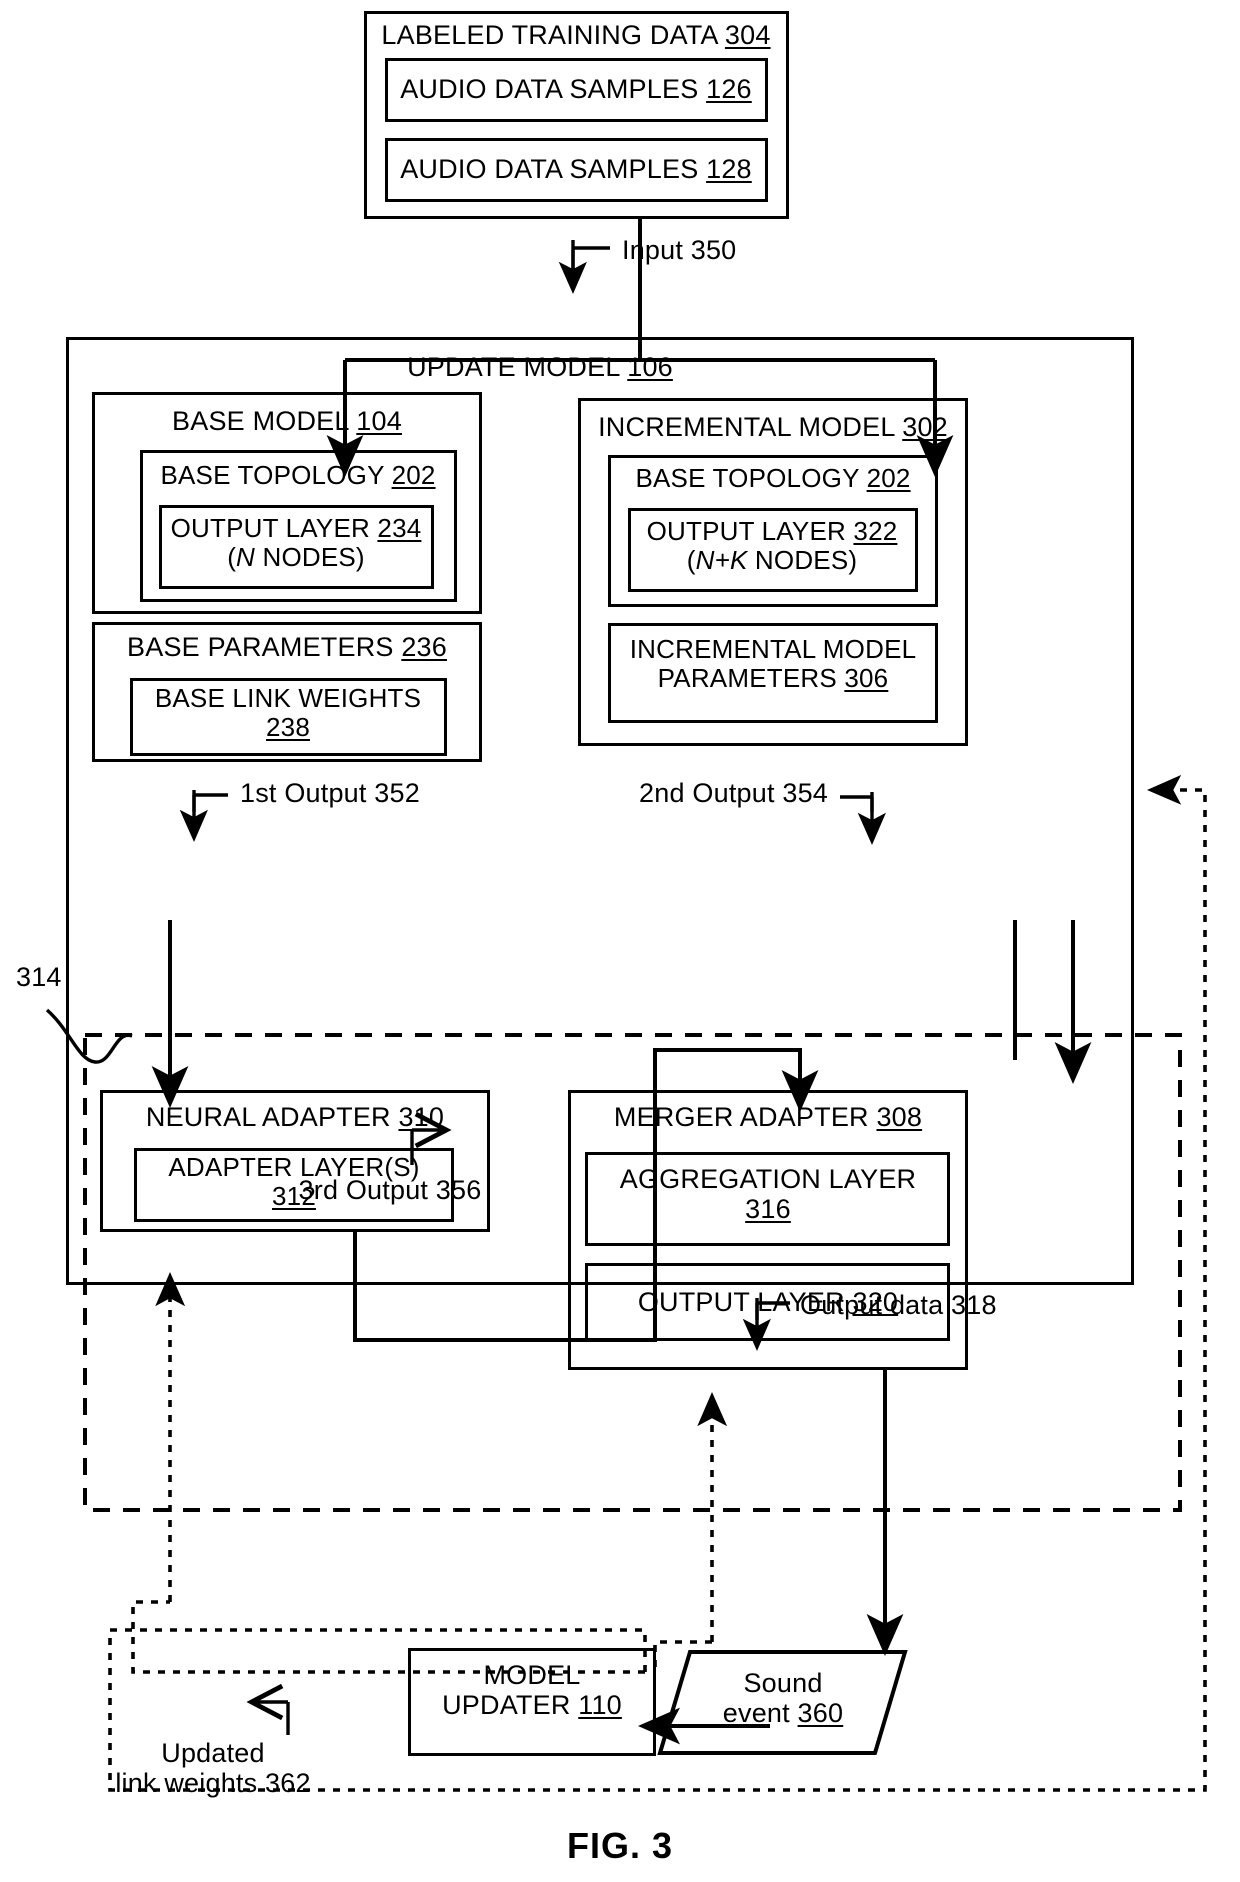  I want to click on base-link-weights-text: BASE LINK WEIGHTS, so click(288, 698).